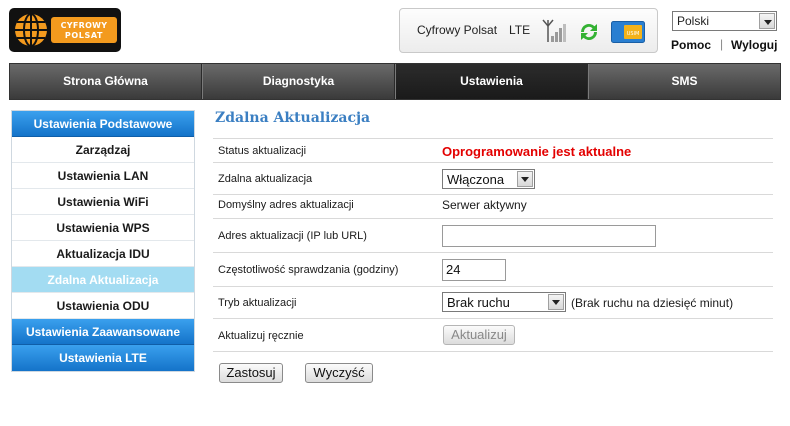 Image resolution: width=790 pixels, height=426 pixels. I want to click on update-now-button: Aktualizuj, so click(479, 335).